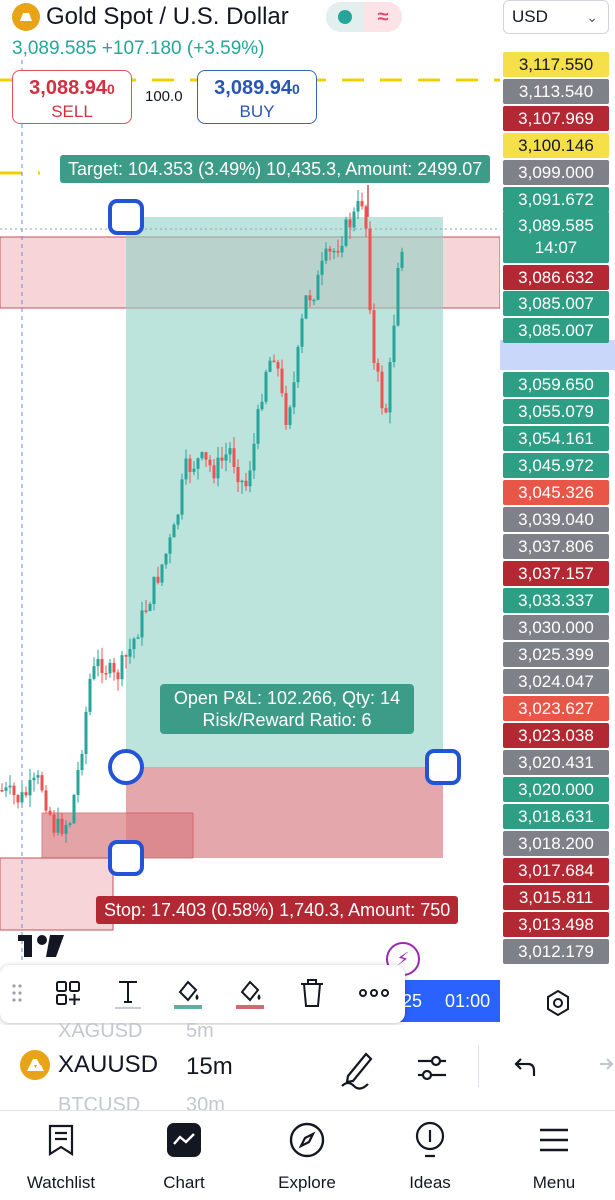 The height and width of the screenshot is (1200, 615). I want to click on price-scale-label: 3,099.000, so click(556, 172).